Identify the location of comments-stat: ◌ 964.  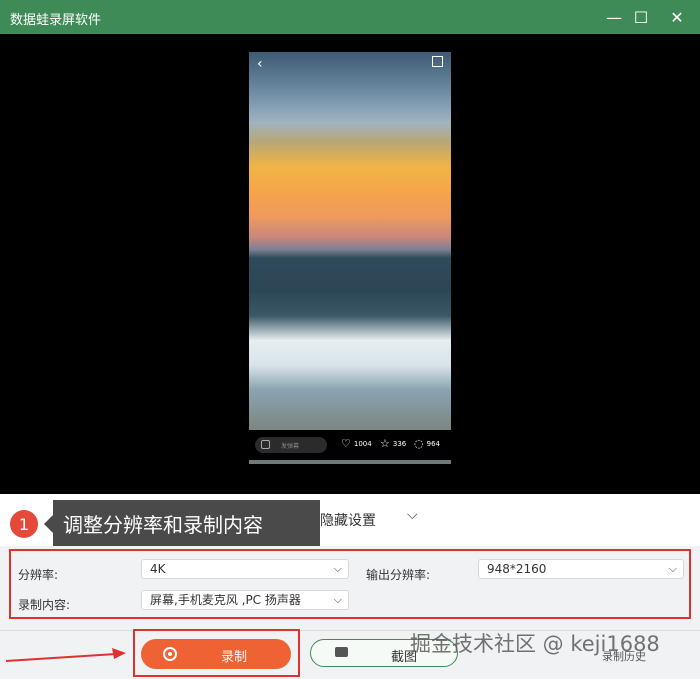
(427, 444).